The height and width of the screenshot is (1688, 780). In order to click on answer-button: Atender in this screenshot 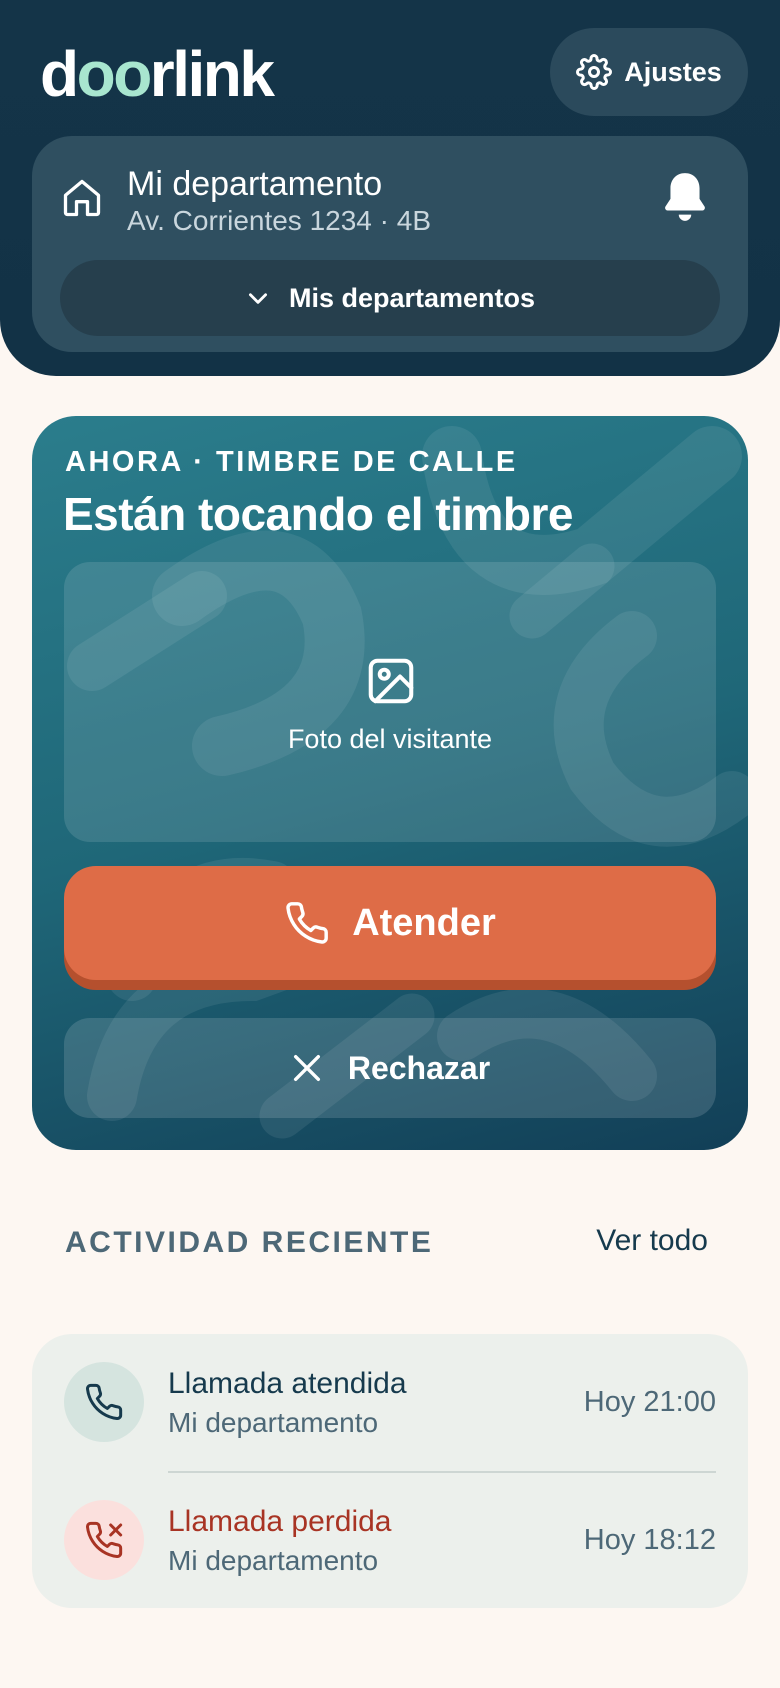, I will do `click(390, 923)`.